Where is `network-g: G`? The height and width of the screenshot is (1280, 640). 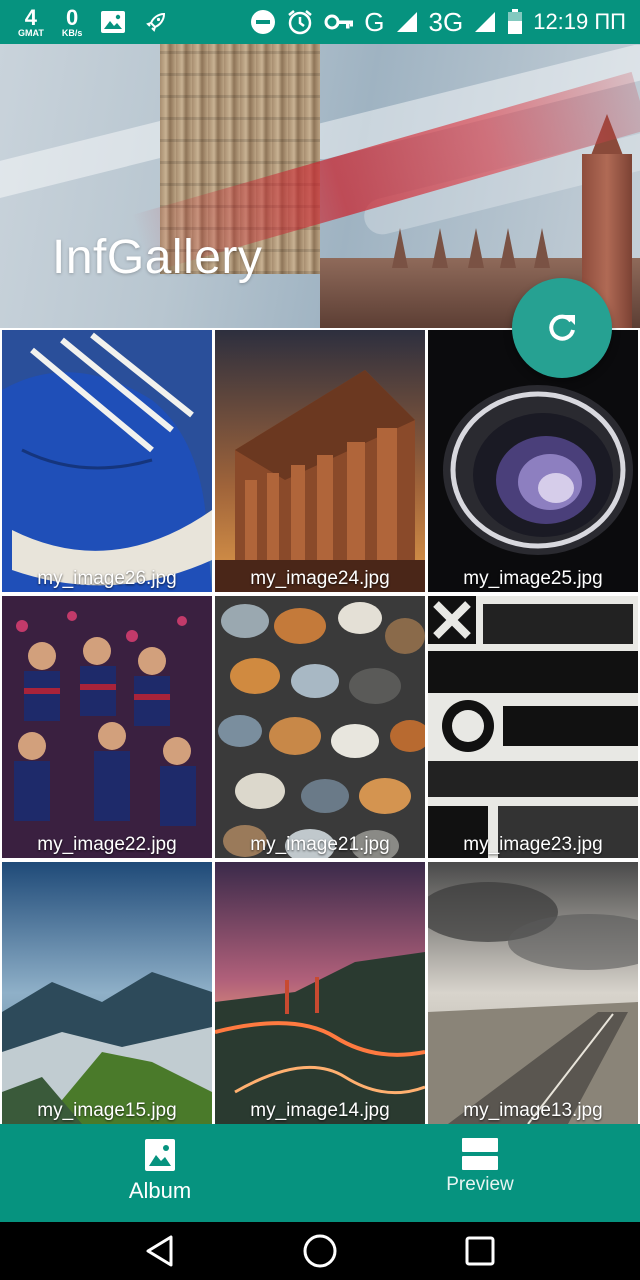
network-g: G is located at coordinates (374, 21).